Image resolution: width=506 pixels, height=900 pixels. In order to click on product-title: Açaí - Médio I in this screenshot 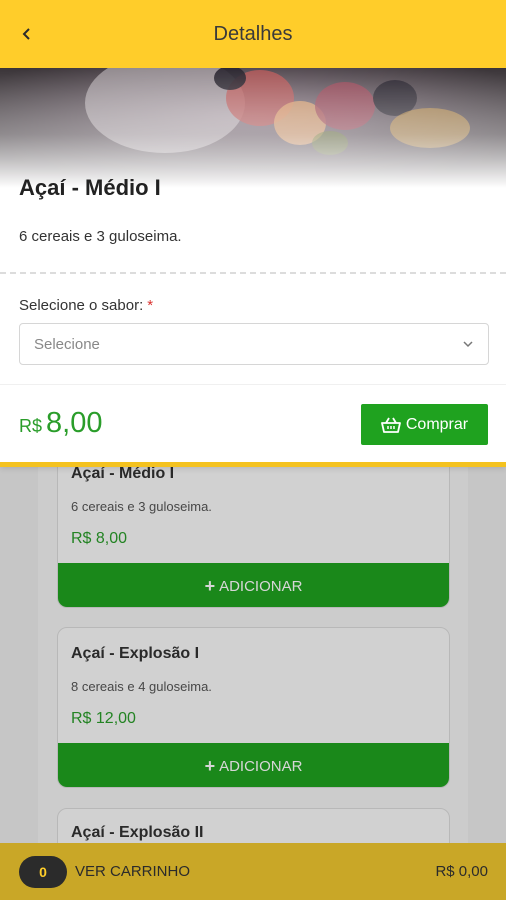, I will do `click(90, 187)`.